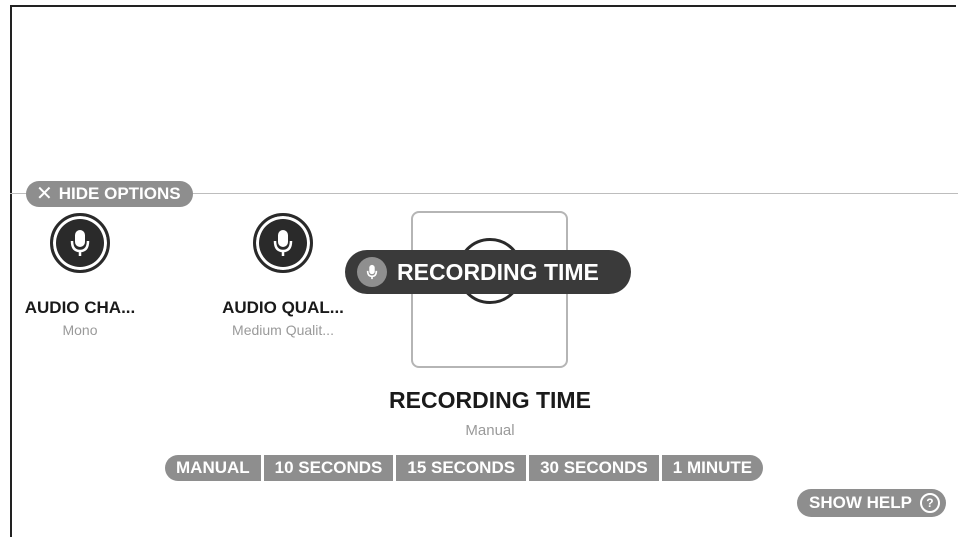  What do you see at coordinates (213, 468) in the screenshot?
I see `segment-manual: MANUAL` at bounding box center [213, 468].